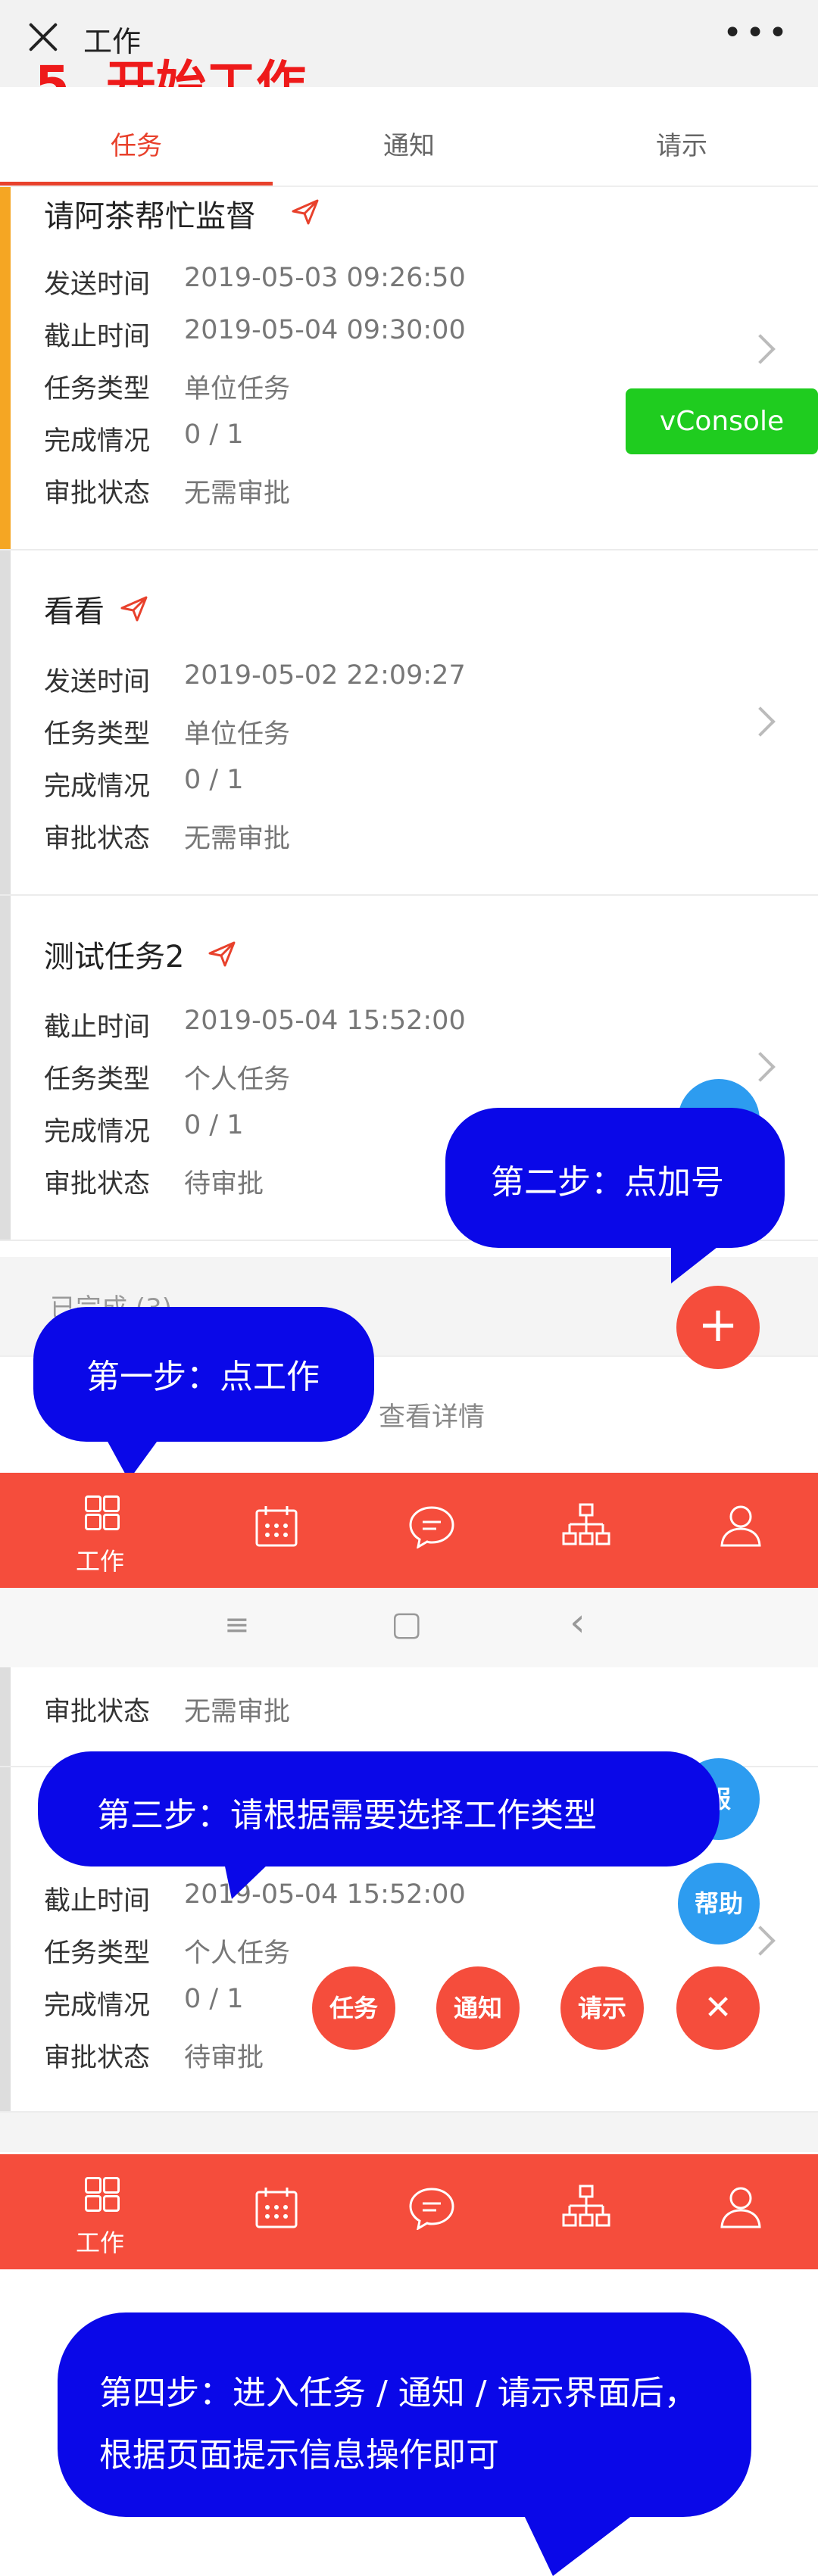 Image resolution: width=818 pixels, height=2576 pixels. I want to click on step4-bubble: 第四步：进入任务 / 通知 / 请示界面后， 根据页面提示信息操作即可, so click(405, 2414).